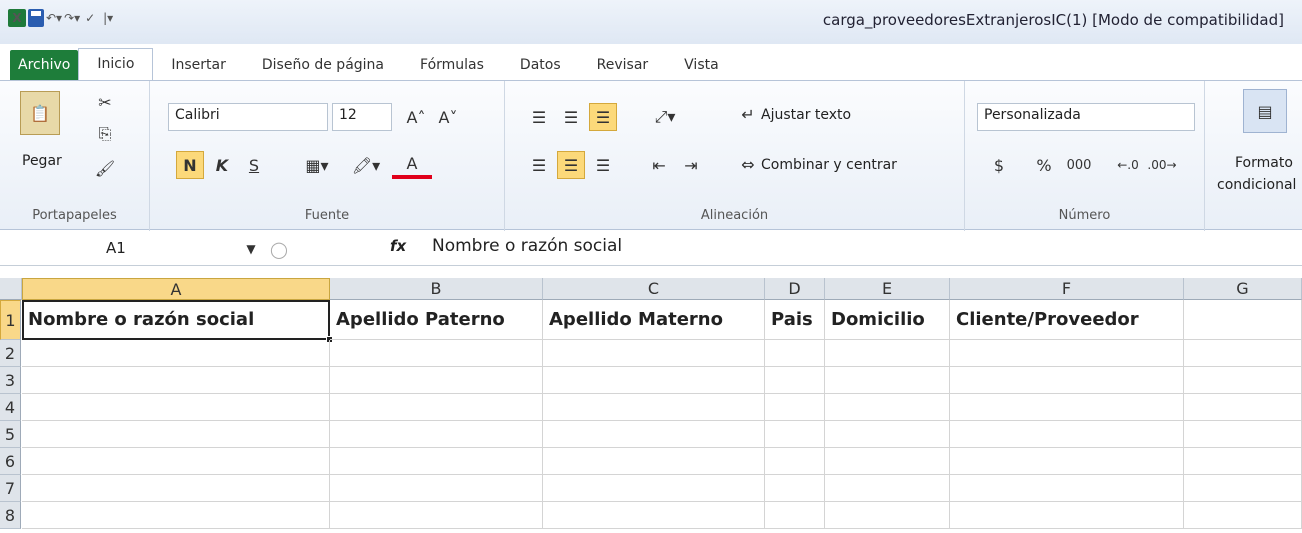 The height and width of the screenshot is (533, 1302). I want to click on orientation-icon: ⤢▾, so click(665, 117).